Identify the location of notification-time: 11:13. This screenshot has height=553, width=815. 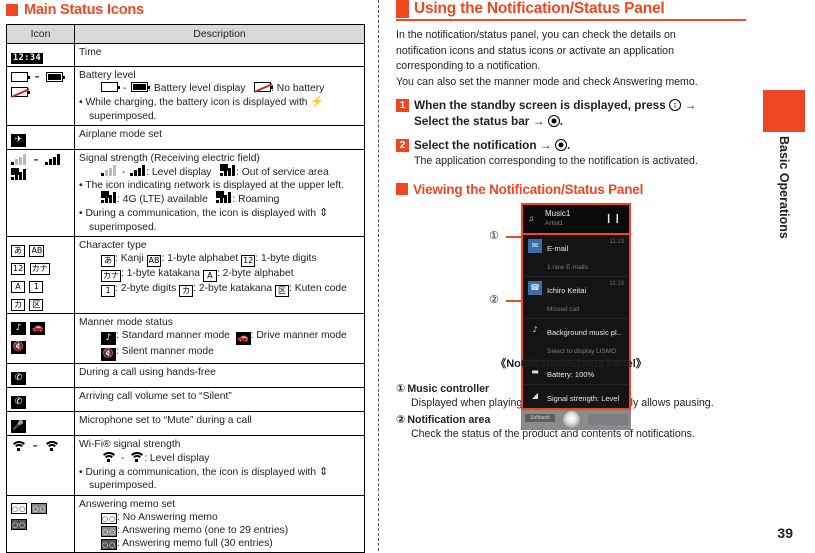
(616, 241).